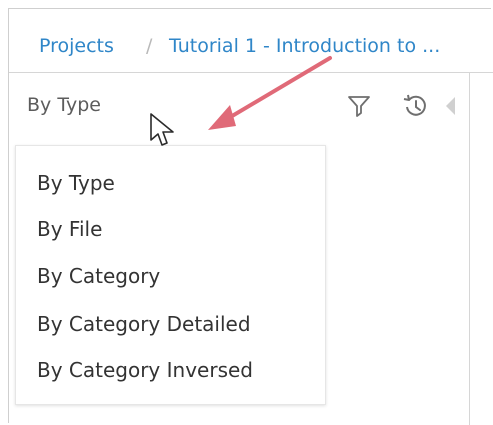 Image resolution: width=493 pixels, height=425 pixels. I want to click on dropdown-item-by-type: By Type, so click(76, 183).